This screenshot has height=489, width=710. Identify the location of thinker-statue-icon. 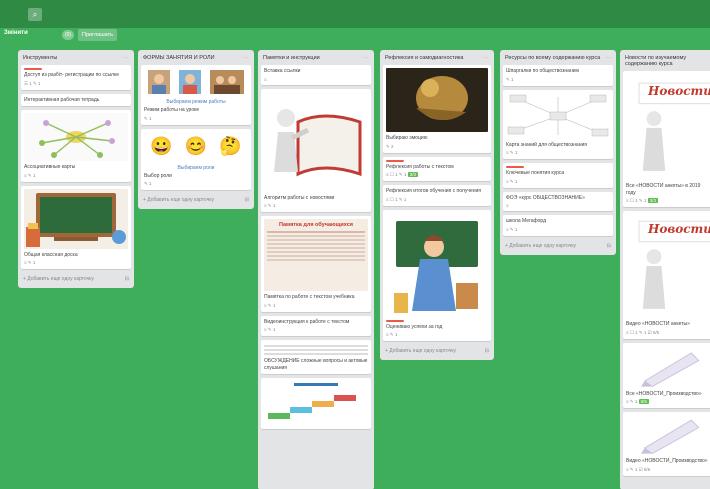
(437, 100).